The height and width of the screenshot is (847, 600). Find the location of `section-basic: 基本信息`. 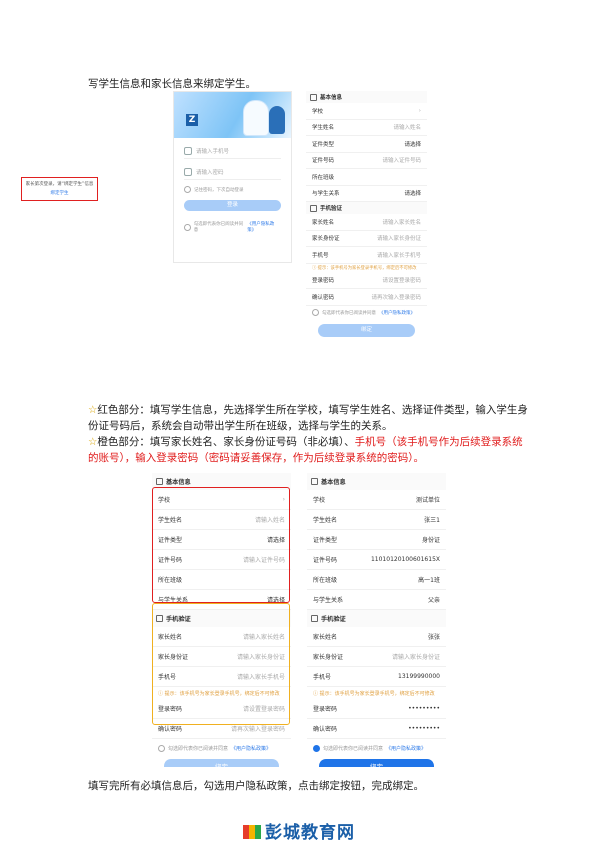

section-basic: 基本信息 is located at coordinates (366, 97).